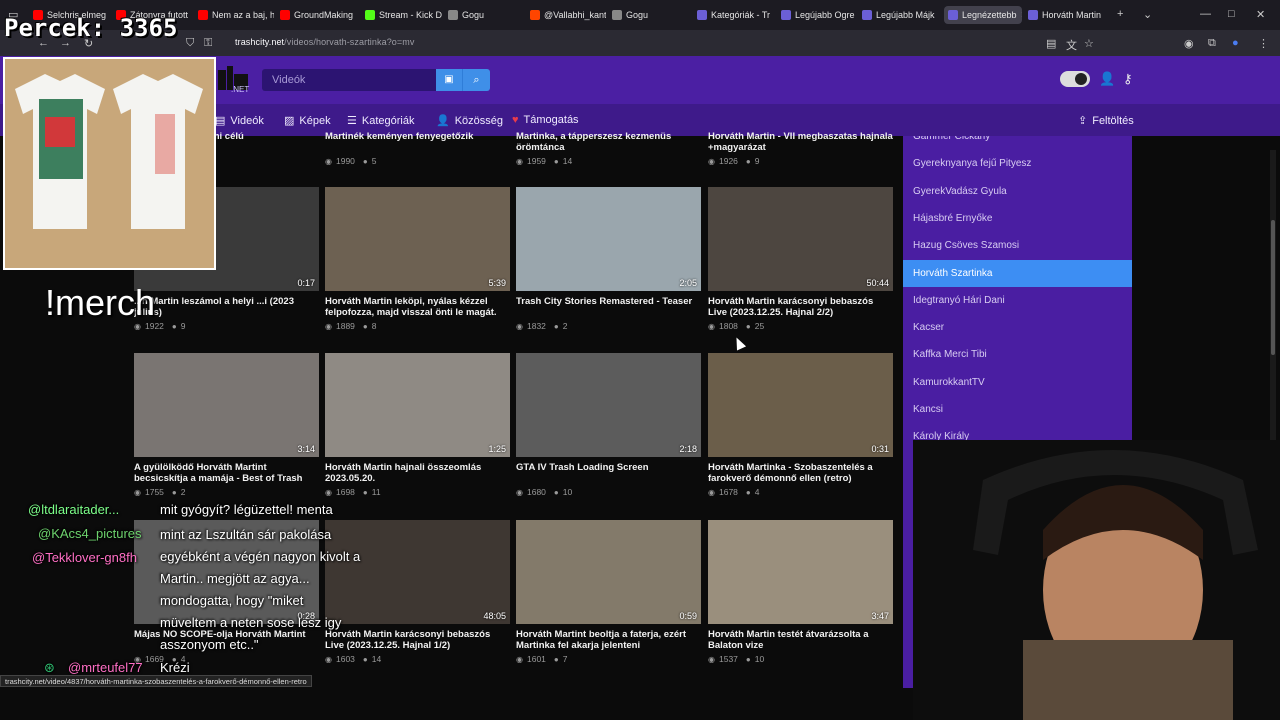  What do you see at coordinates (100, 302) in the screenshot?
I see `merch-command: !merch` at bounding box center [100, 302].